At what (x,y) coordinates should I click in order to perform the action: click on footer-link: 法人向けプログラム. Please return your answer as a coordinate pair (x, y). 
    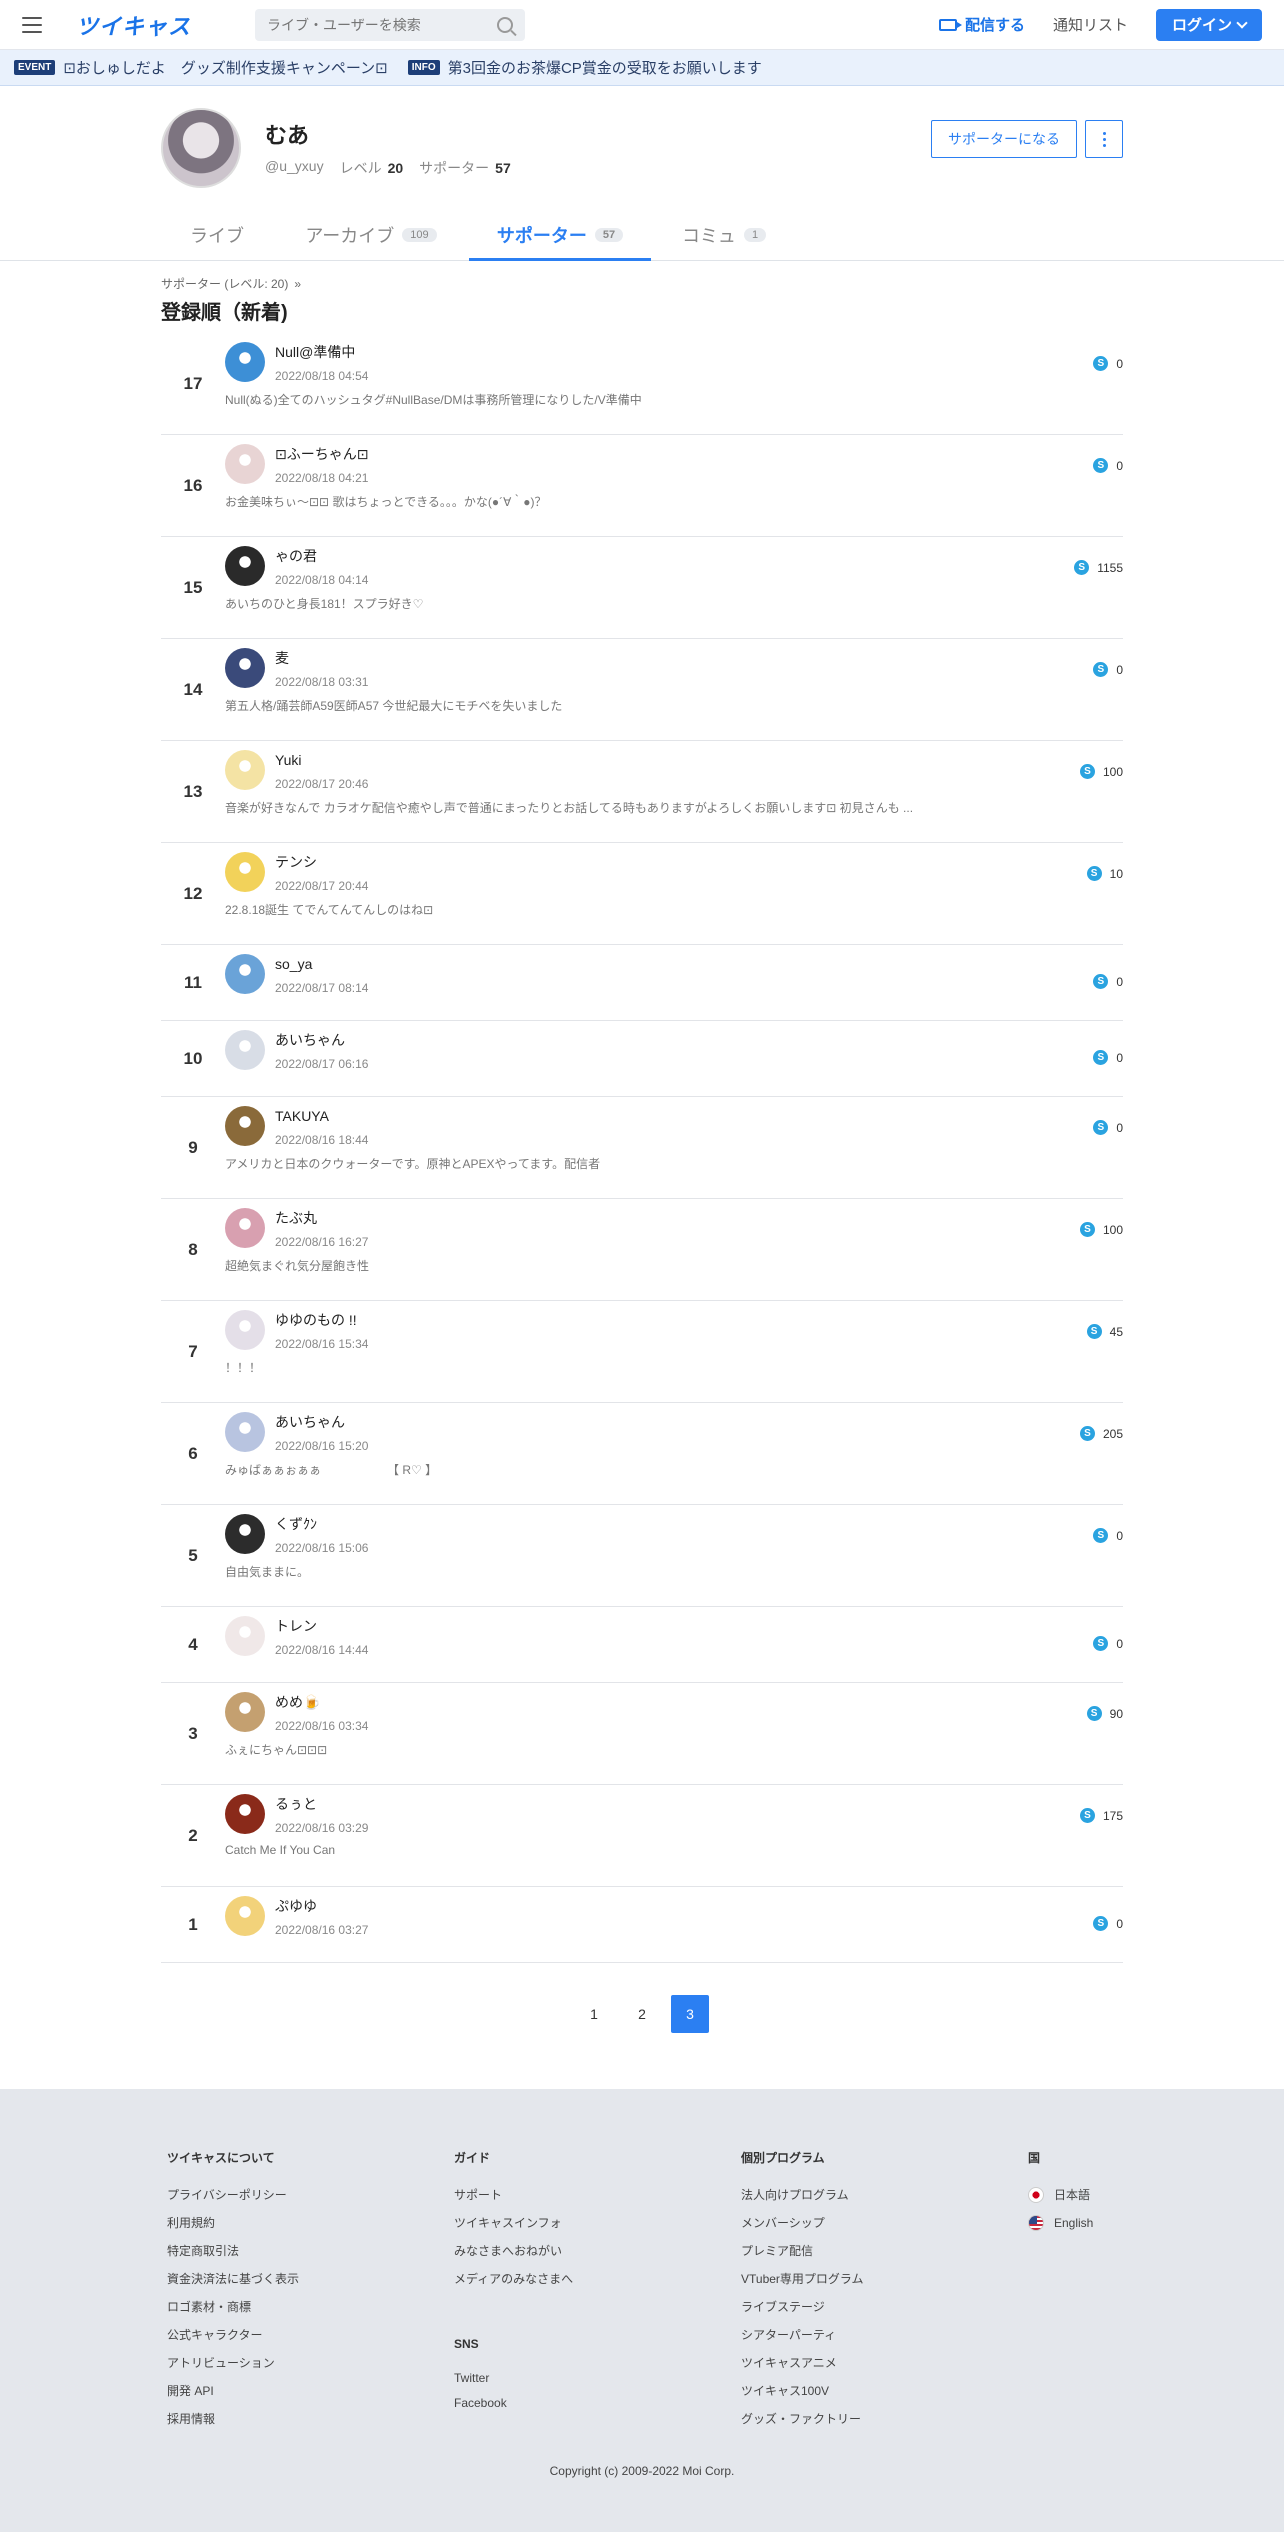
    Looking at the image, I should click on (884, 2194).